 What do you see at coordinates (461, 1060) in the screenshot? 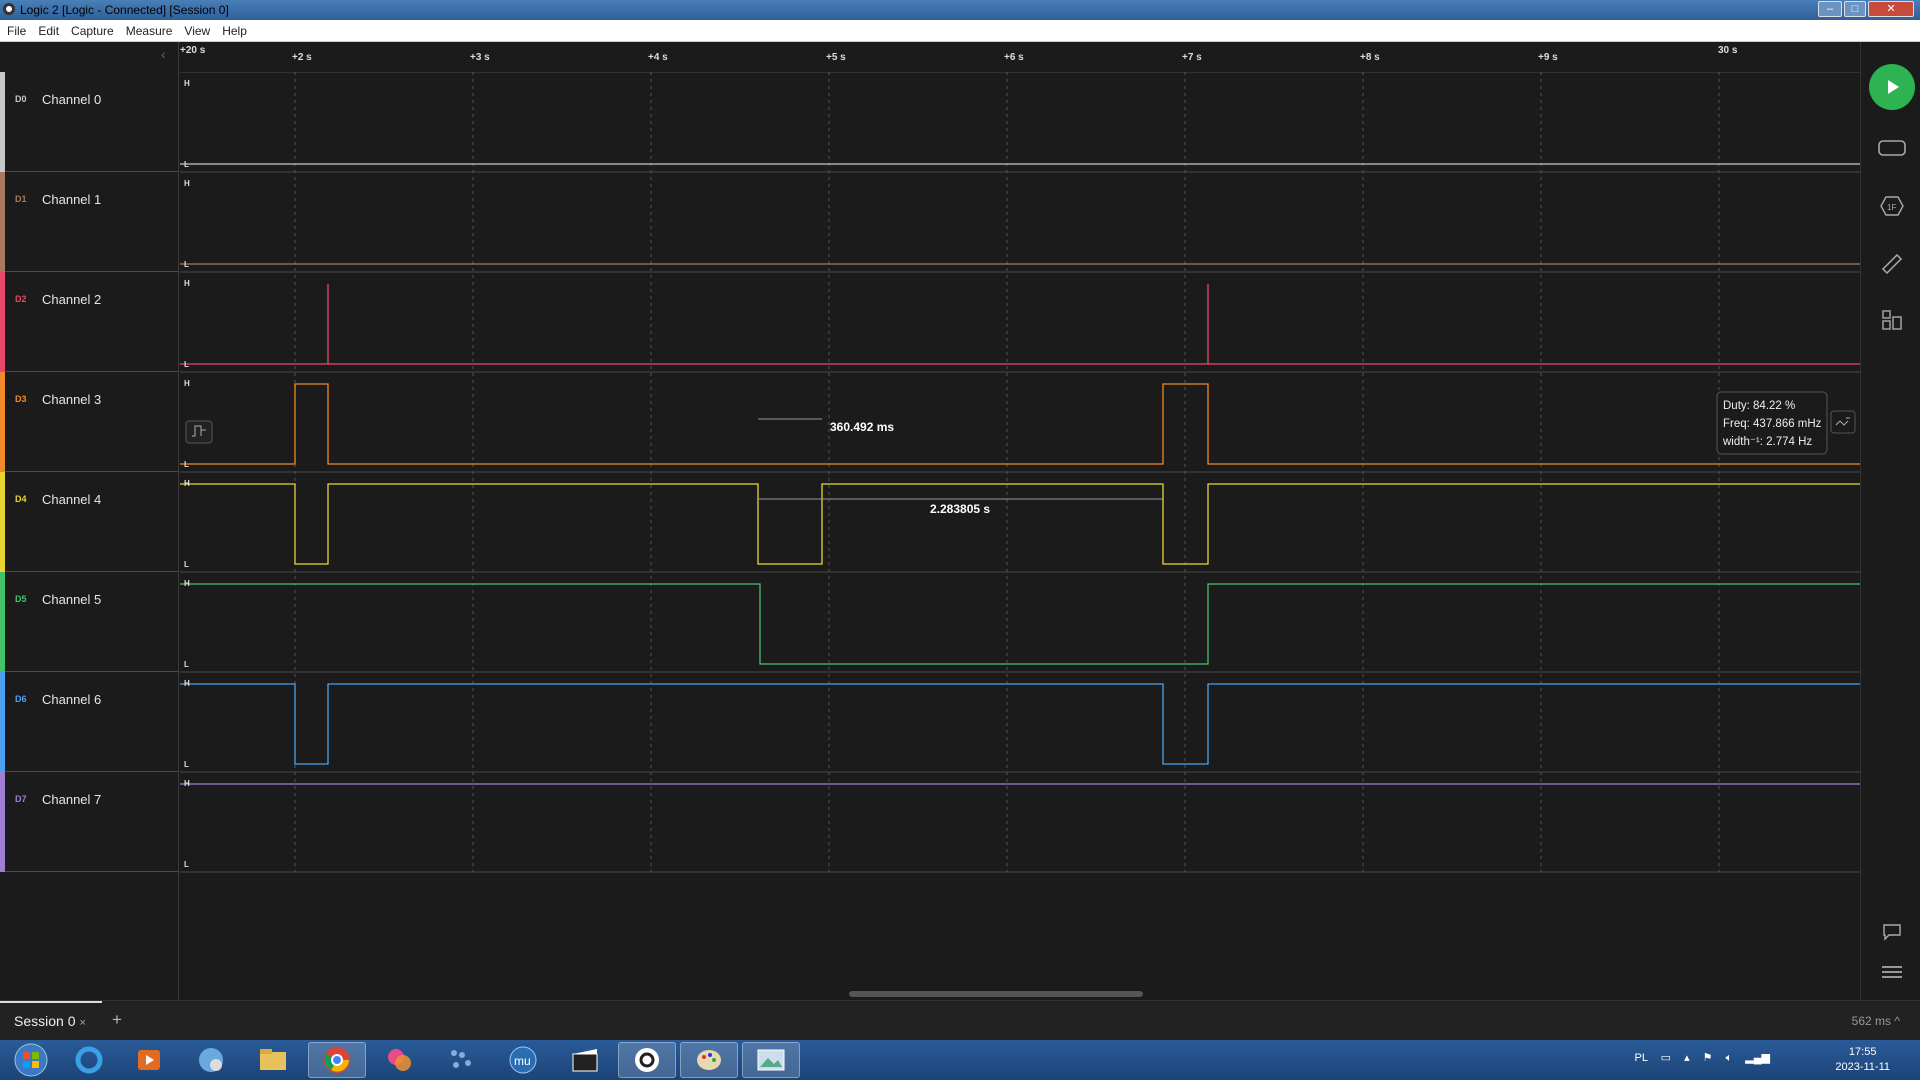
I see `dots-app-icon` at bounding box center [461, 1060].